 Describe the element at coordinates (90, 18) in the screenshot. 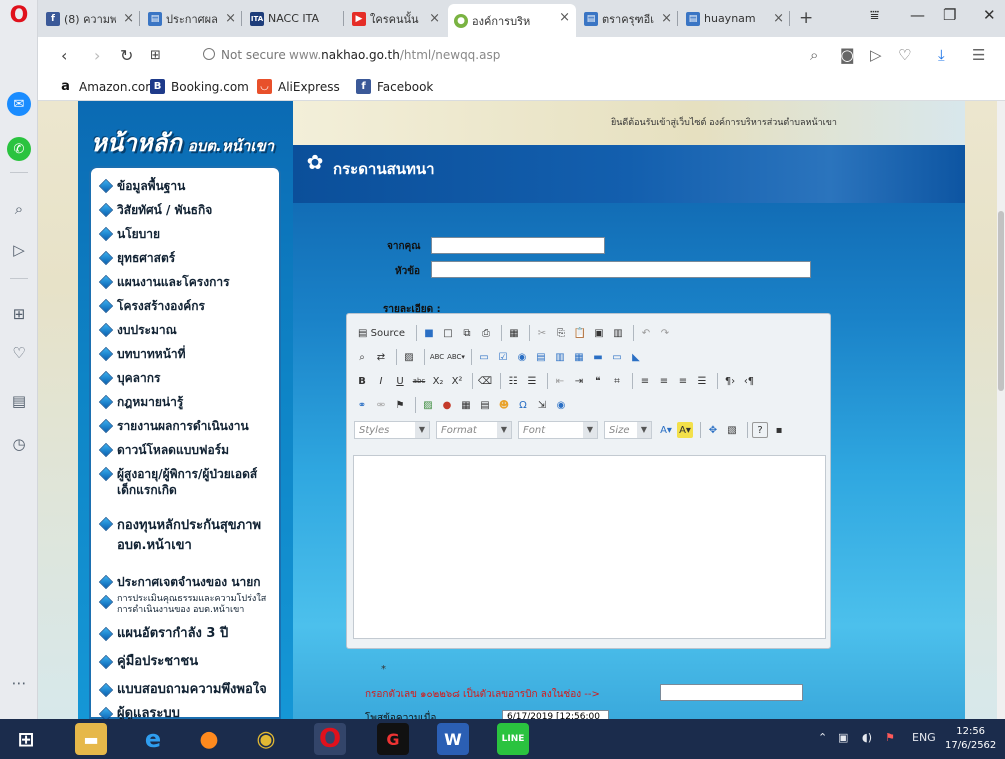

I see `tab-facebook: f (8) ความพร ×` at that location.